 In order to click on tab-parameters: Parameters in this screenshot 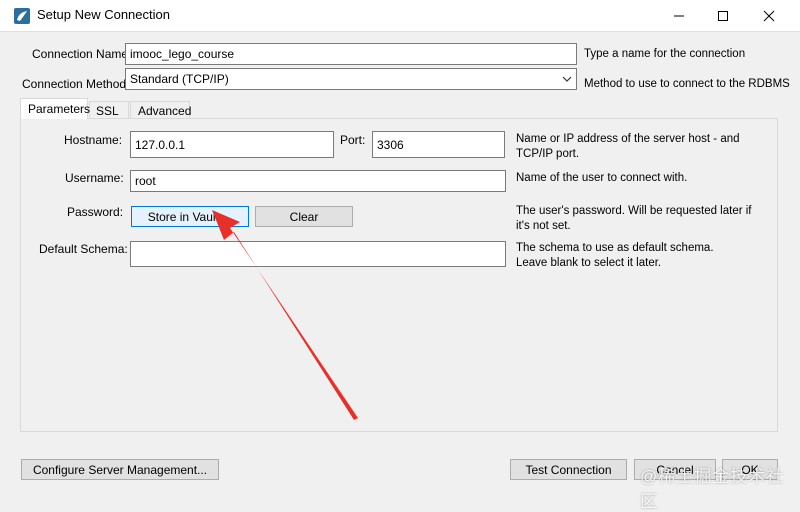, I will do `click(55, 108)`.